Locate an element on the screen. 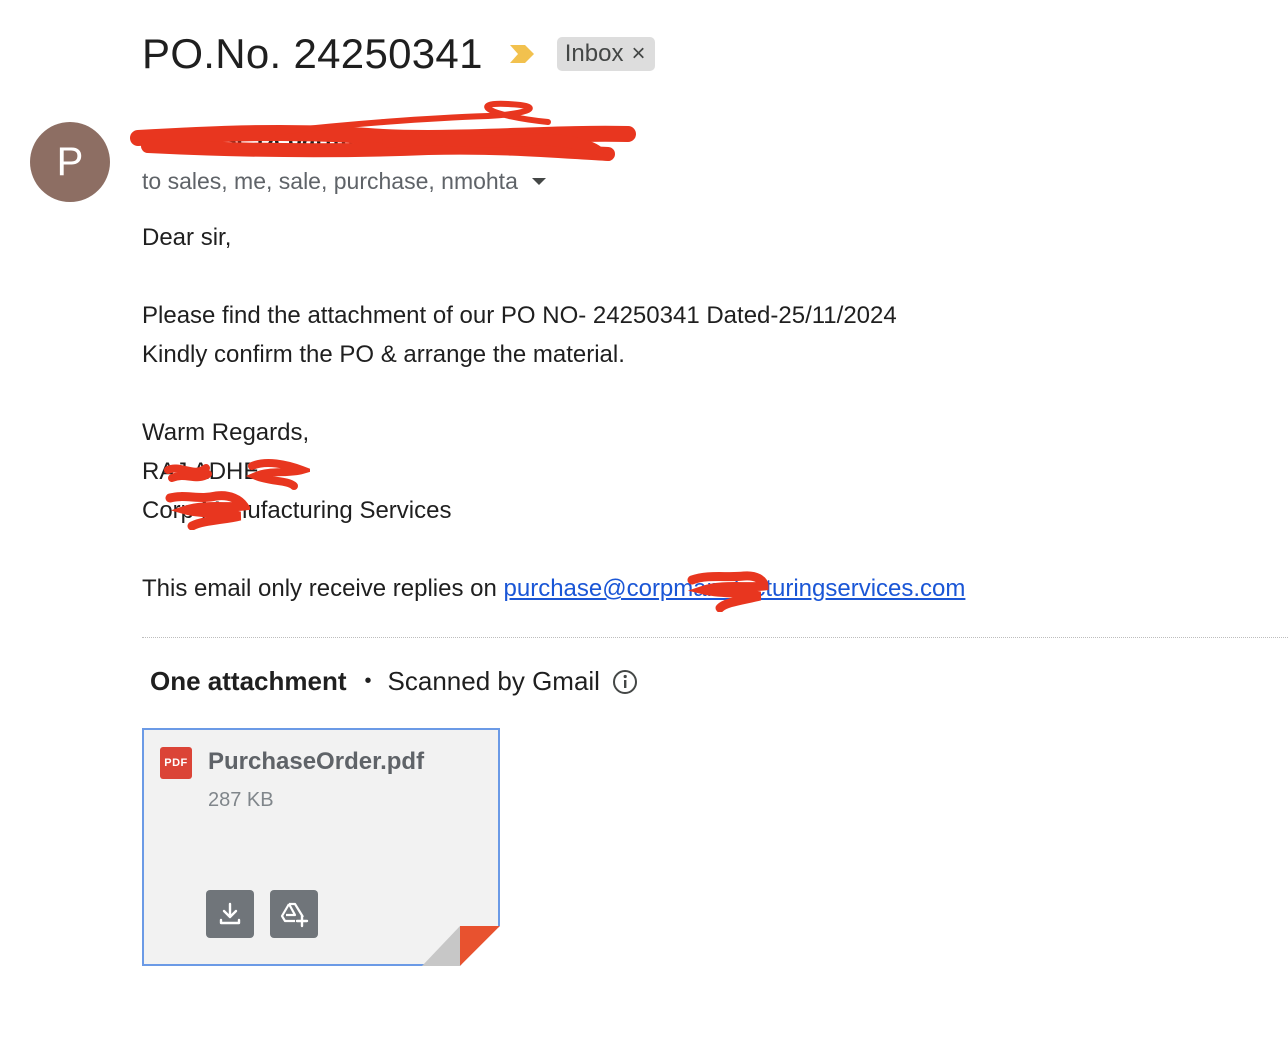 The height and width of the screenshot is (1056, 1288). download-button is located at coordinates (230, 914).